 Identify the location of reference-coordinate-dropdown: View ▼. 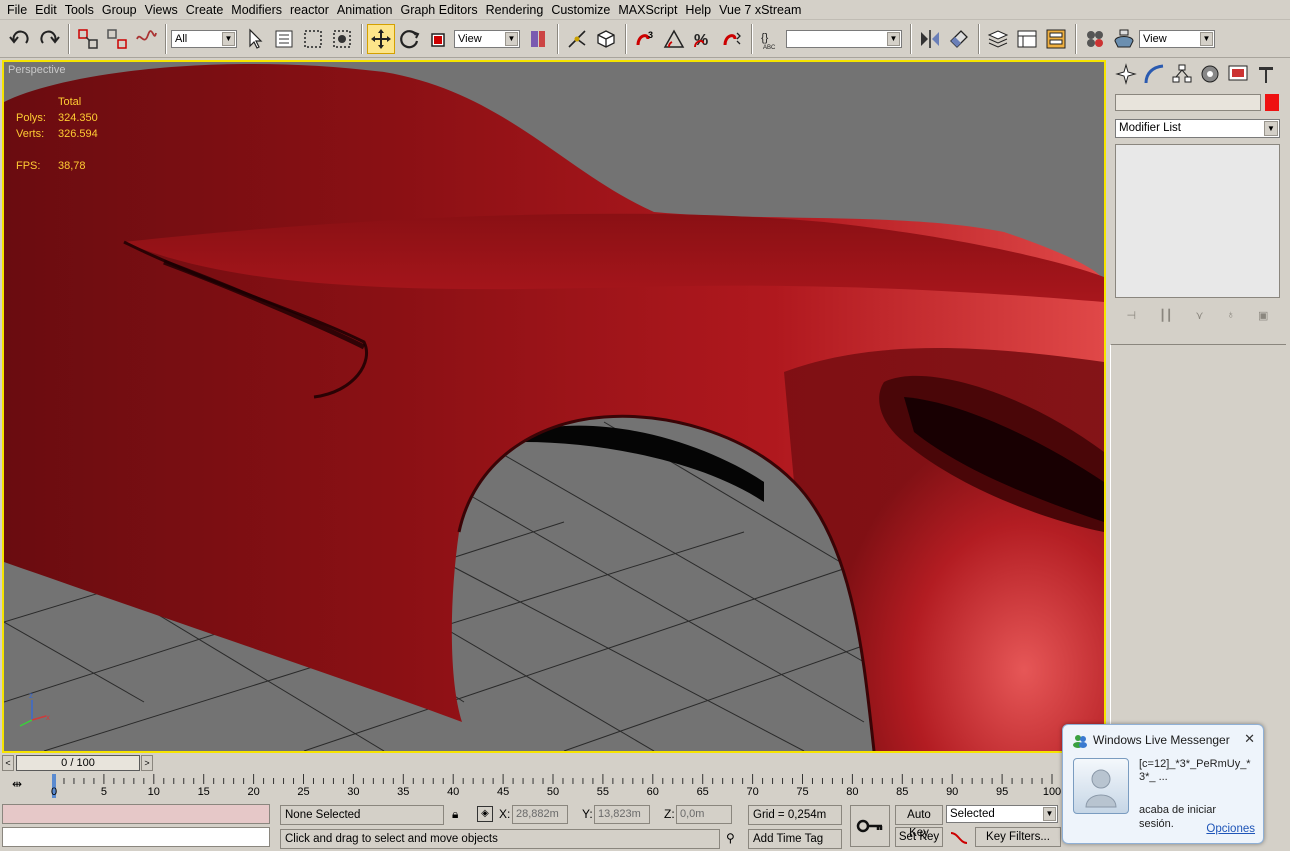
(487, 38).